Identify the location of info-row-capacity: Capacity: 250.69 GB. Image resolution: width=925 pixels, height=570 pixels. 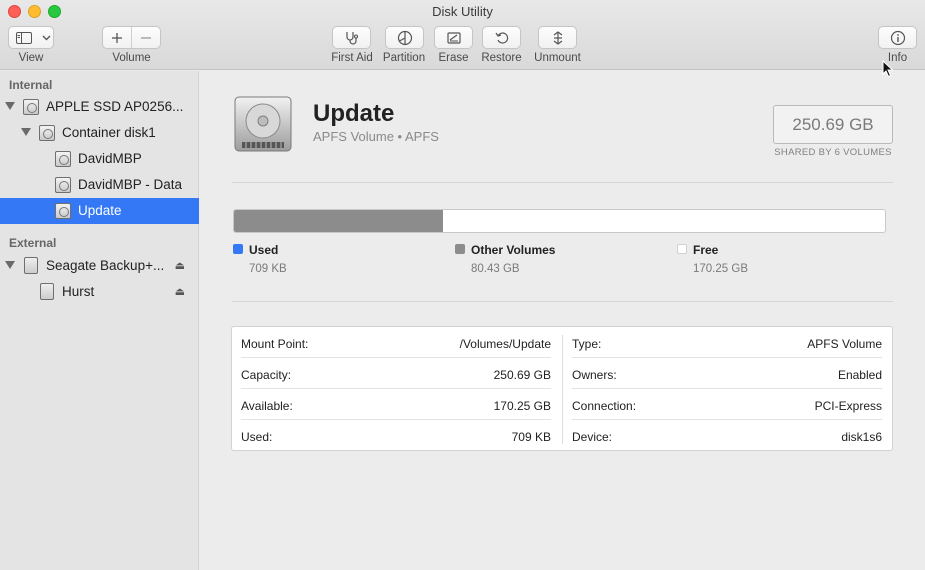
(396, 373).